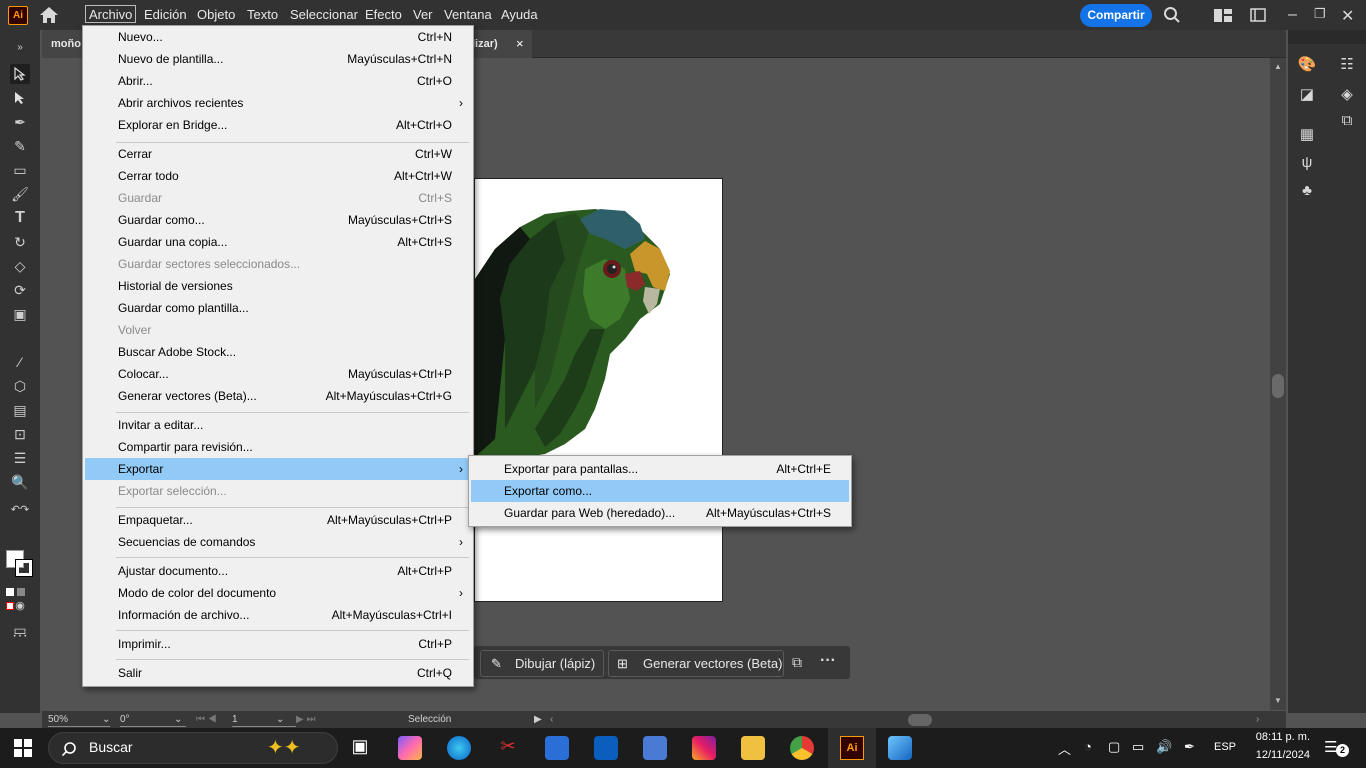  I want to click on artboard-select: 1 ⌄, so click(264, 720).